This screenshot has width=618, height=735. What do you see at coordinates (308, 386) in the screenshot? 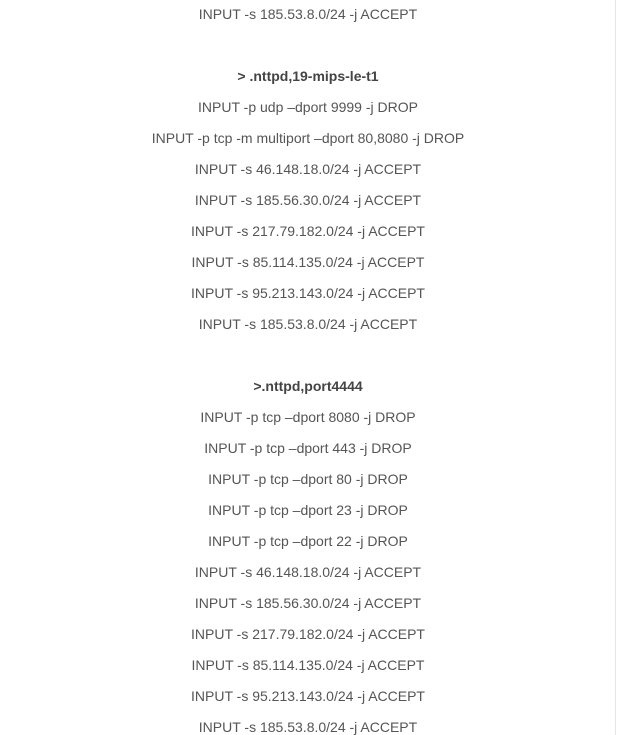
I see `section-heading-port4444: >.nttpd,port4444` at bounding box center [308, 386].